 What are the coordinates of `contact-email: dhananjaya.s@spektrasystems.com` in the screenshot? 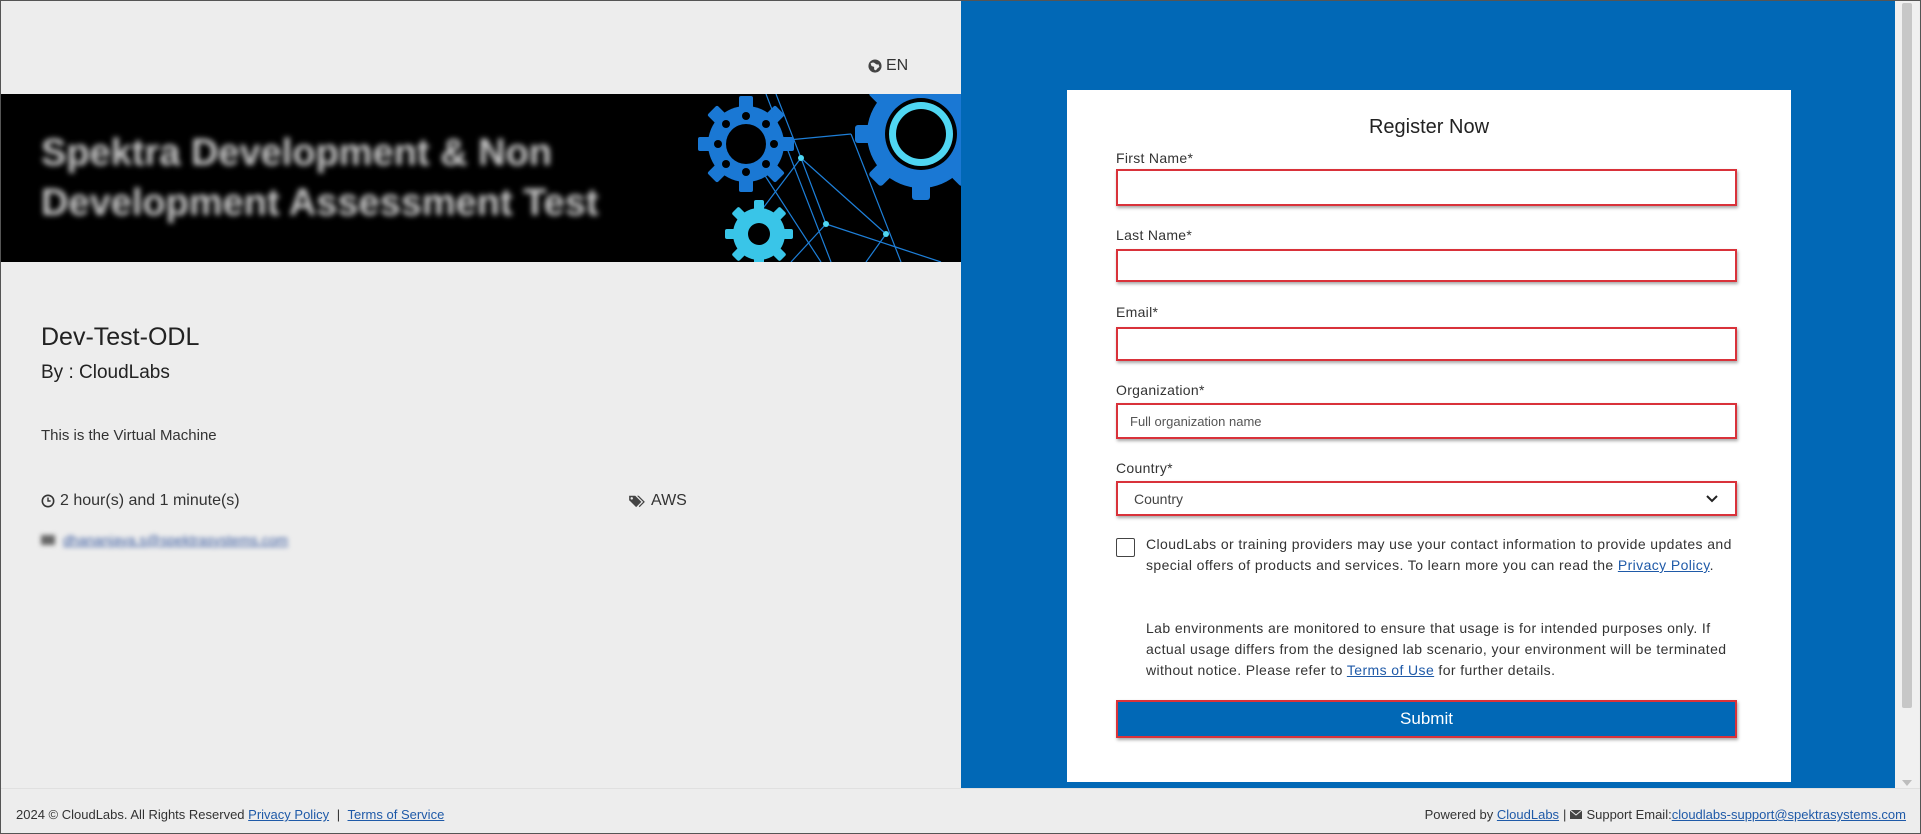 It's located at (164, 540).